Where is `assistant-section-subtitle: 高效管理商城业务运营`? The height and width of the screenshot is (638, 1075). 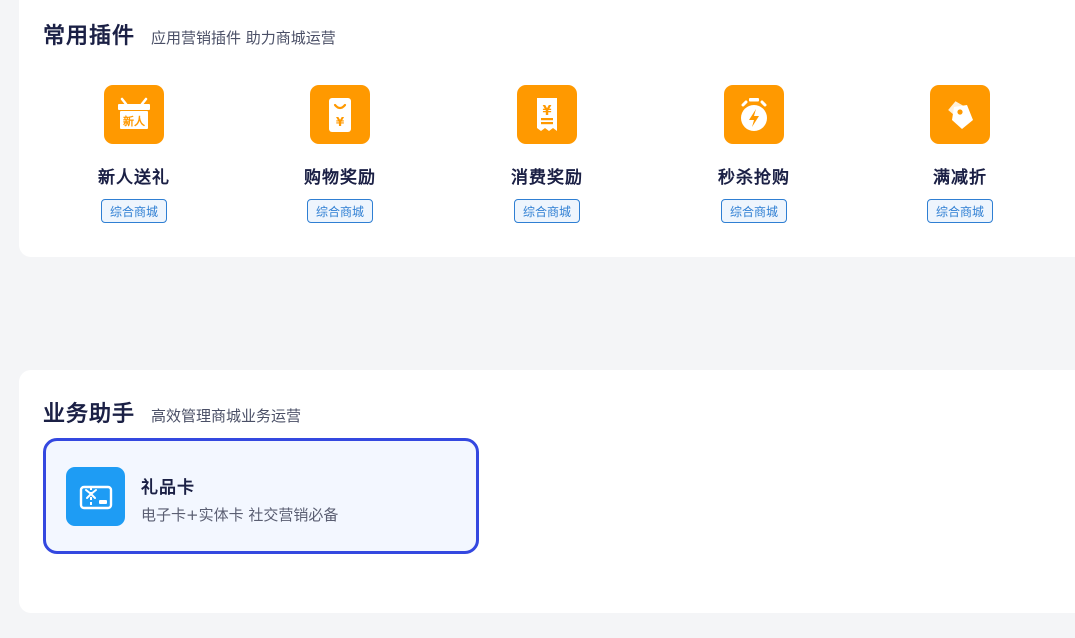
assistant-section-subtitle: 高效管理商城业务运营 is located at coordinates (226, 416).